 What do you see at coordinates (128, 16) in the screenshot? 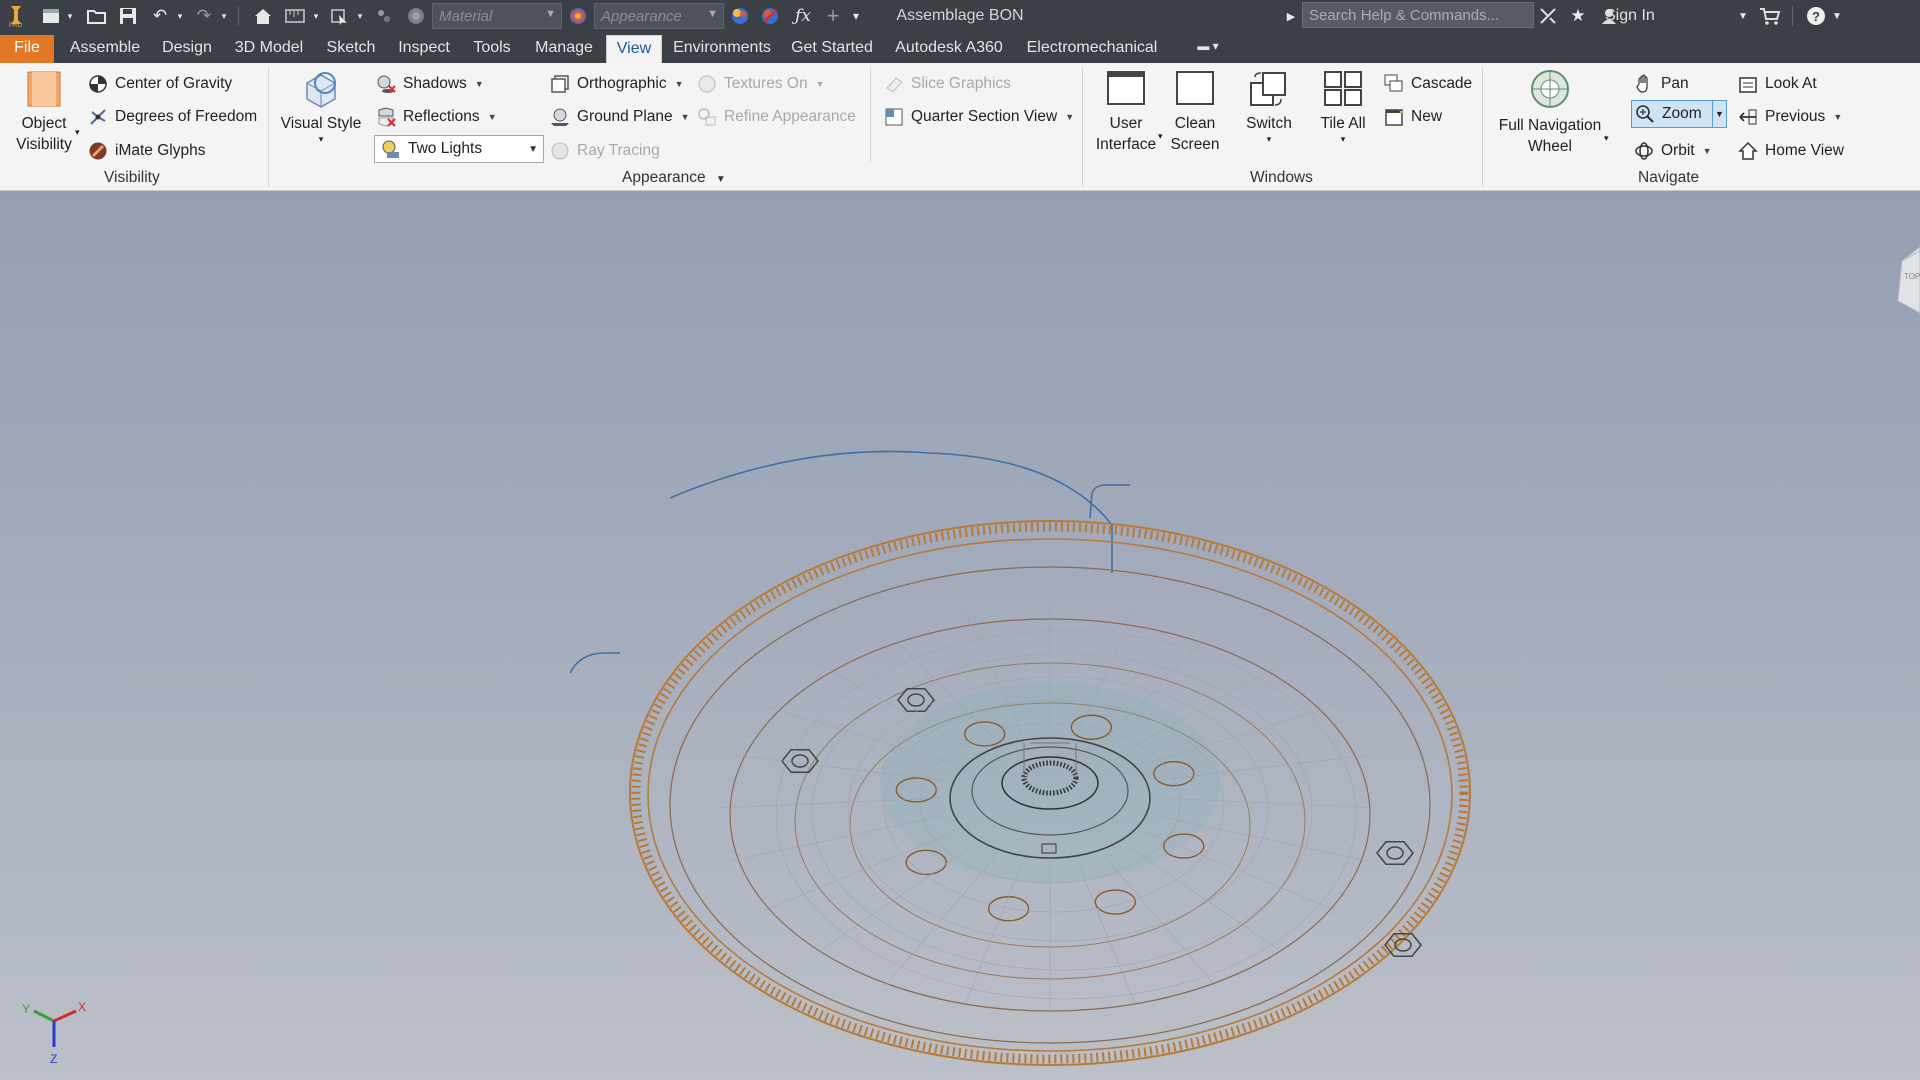
I see `save-icon` at bounding box center [128, 16].